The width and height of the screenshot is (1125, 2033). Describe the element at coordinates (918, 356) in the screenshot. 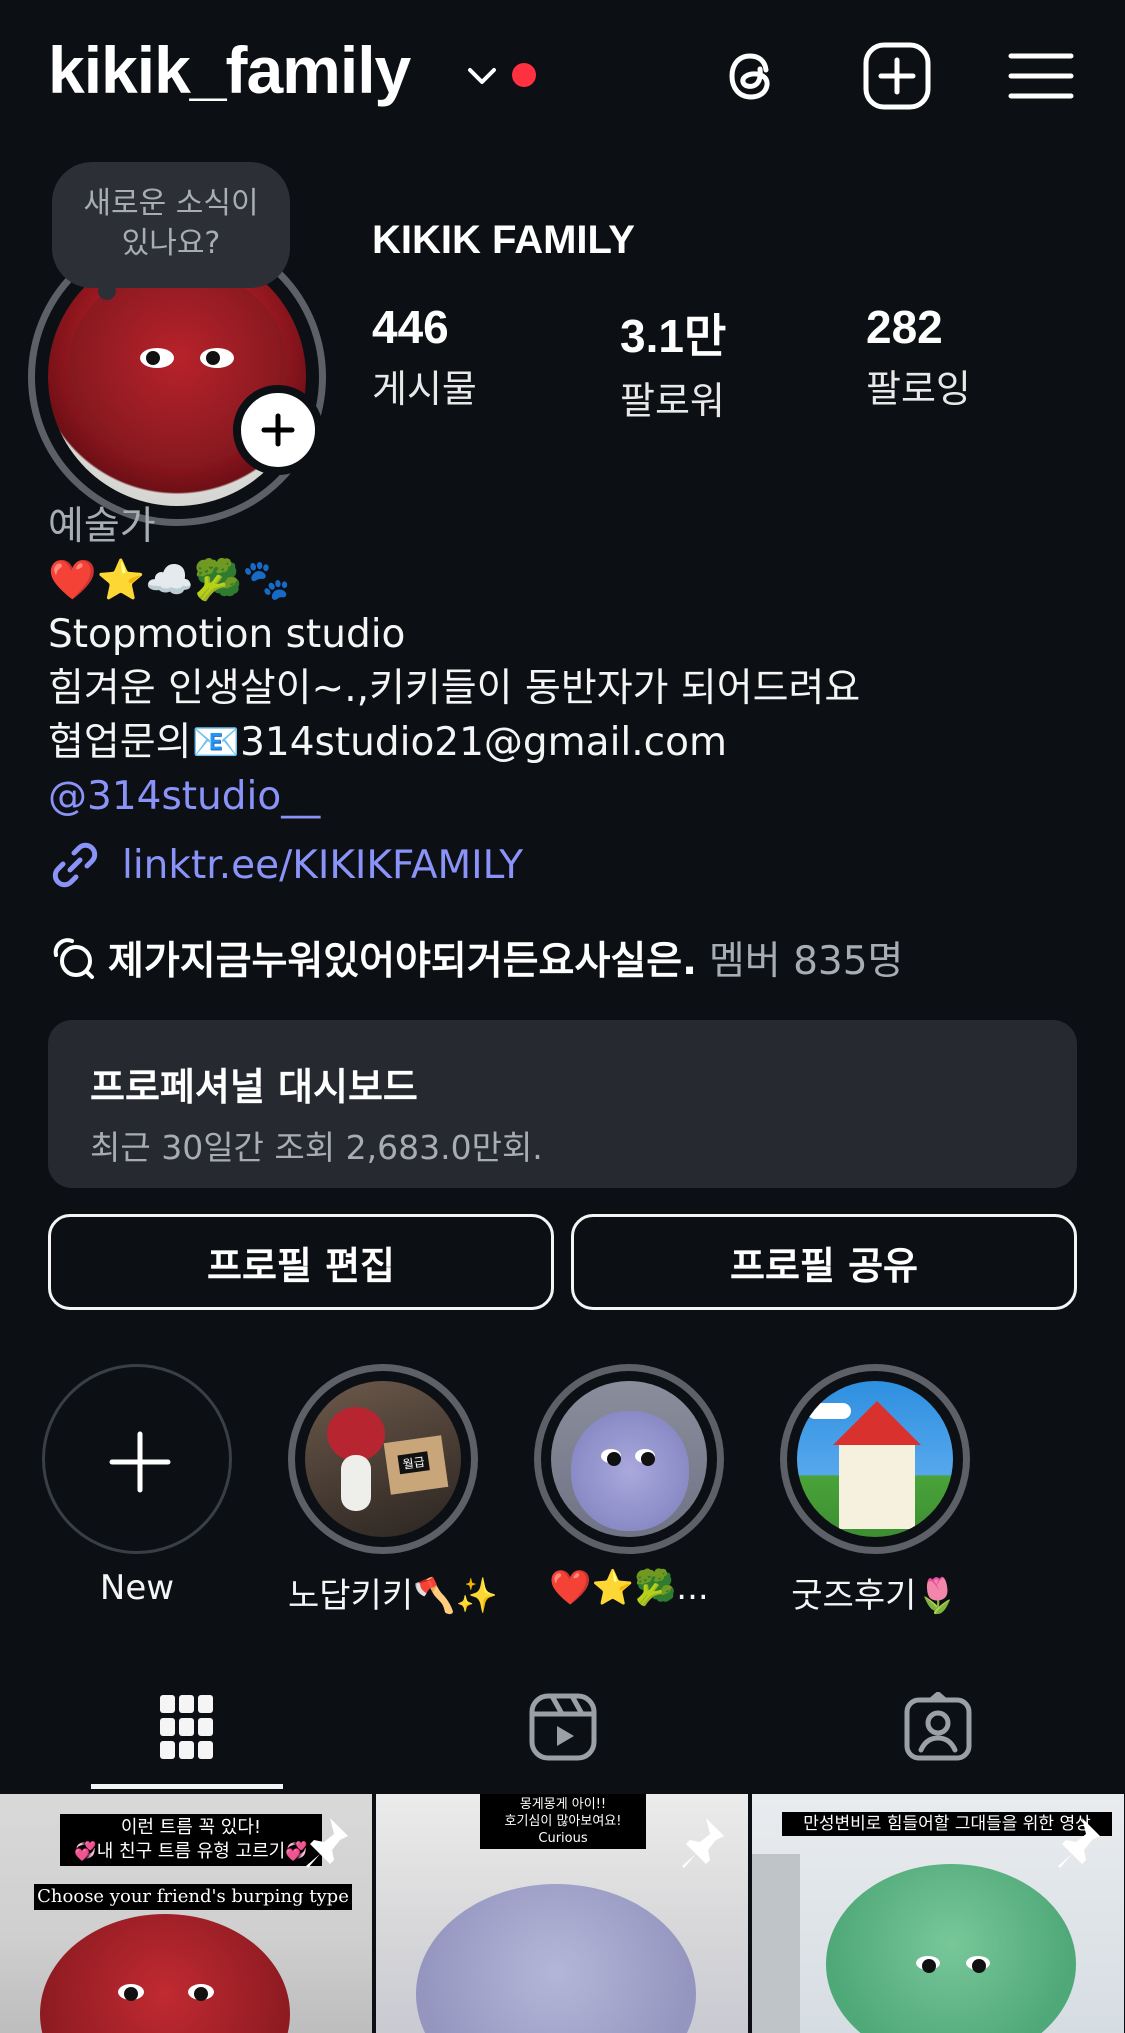

I see `following-count: 282 팔로잉` at that location.